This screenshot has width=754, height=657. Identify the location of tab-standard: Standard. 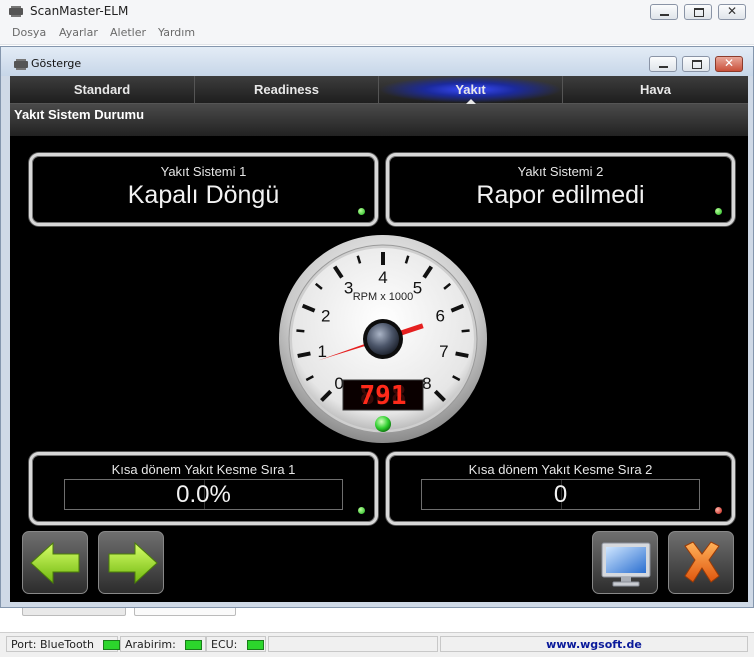
(102, 89).